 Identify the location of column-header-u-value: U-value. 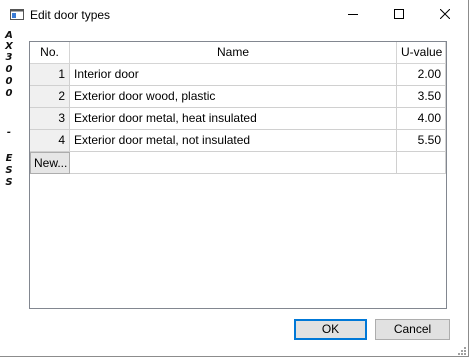
(421, 53).